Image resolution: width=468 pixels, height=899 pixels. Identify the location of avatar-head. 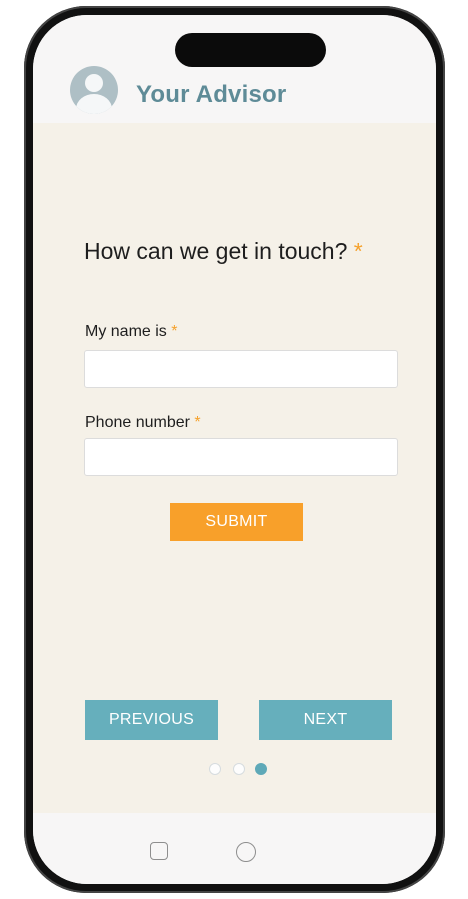
(94, 83).